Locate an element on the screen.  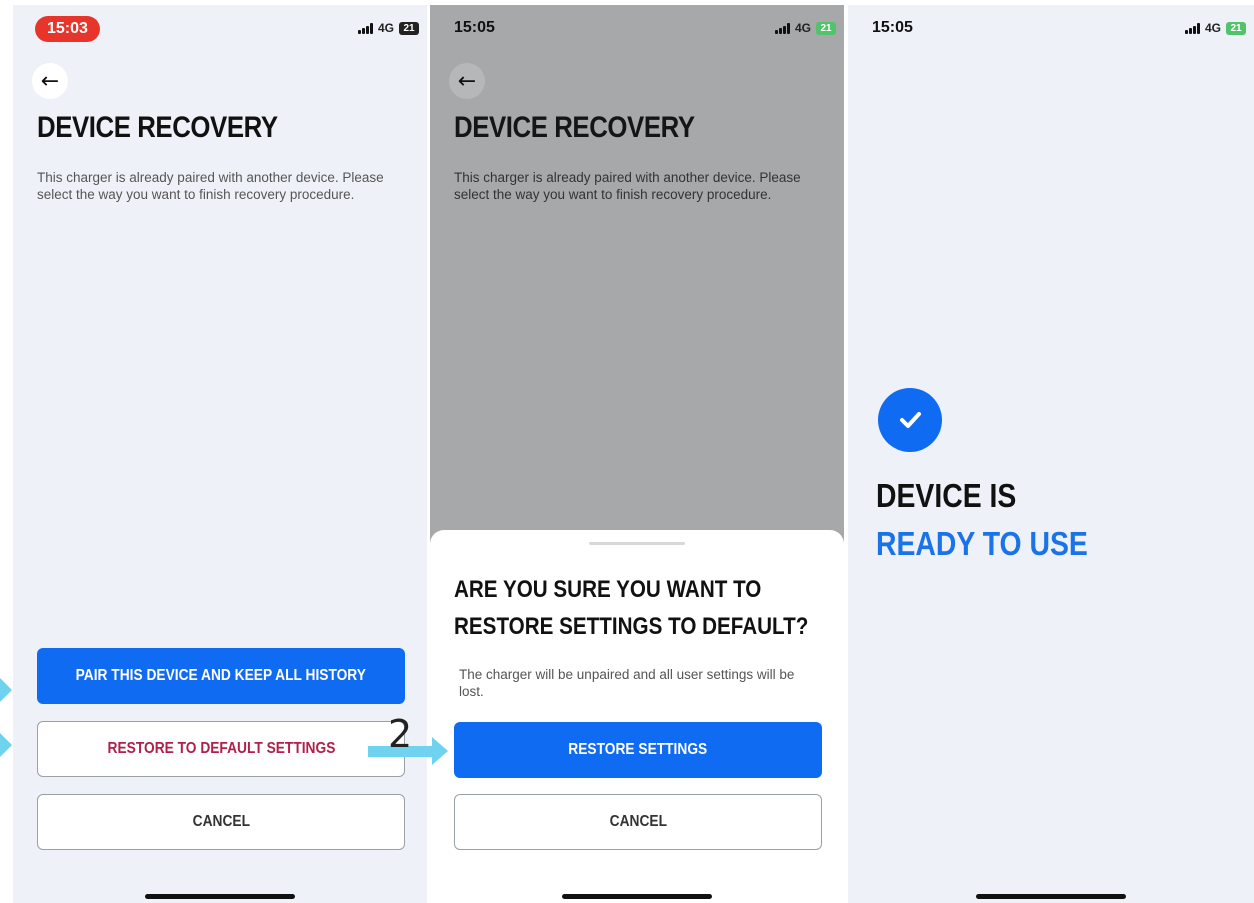
annotation-arrow-restore is located at coordinates (6, 745).